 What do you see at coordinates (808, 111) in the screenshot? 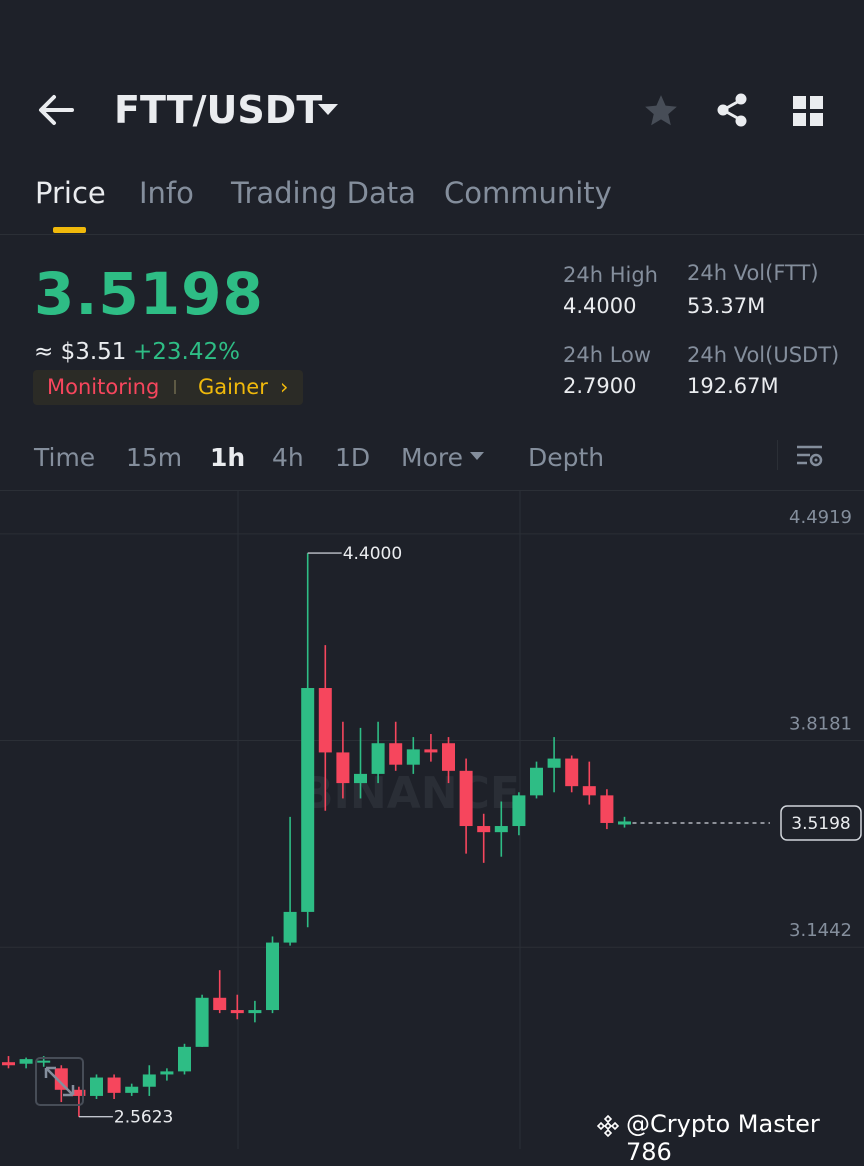
I see `grid-icon` at bounding box center [808, 111].